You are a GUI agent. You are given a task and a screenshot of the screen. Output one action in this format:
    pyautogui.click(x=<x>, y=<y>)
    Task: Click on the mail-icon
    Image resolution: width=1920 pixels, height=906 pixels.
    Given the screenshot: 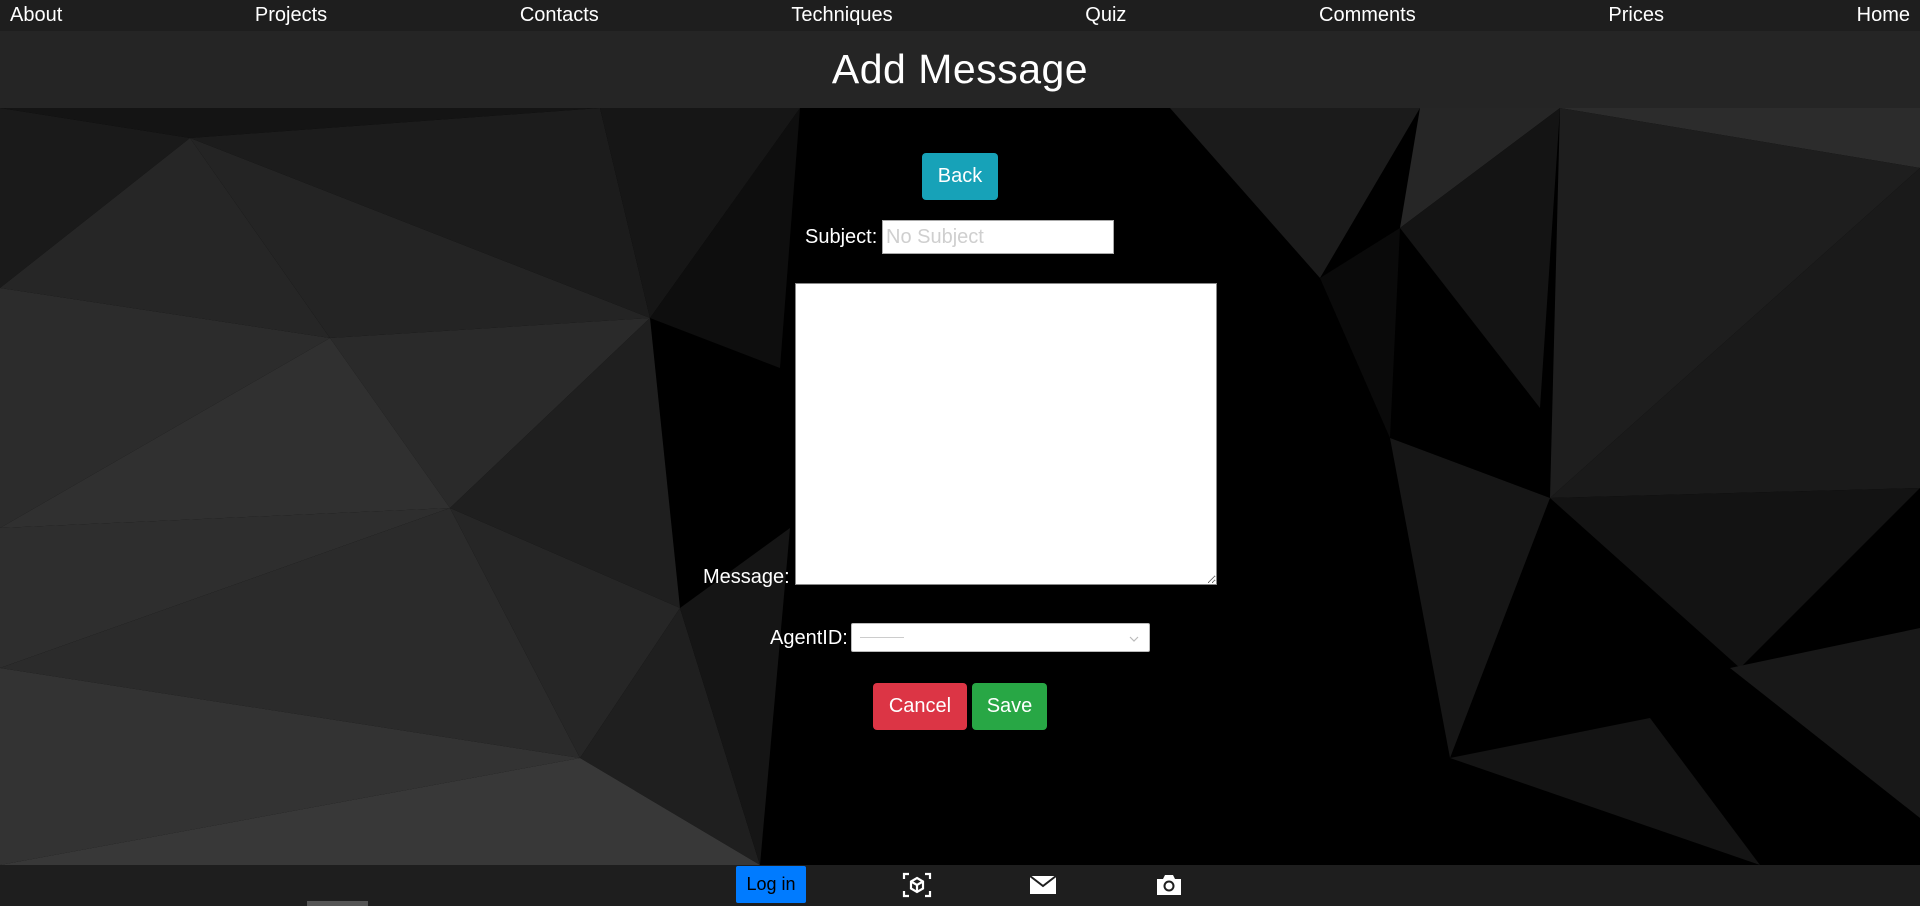 What is the action you would take?
    pyautogui.click(x=1043, y=885)
    